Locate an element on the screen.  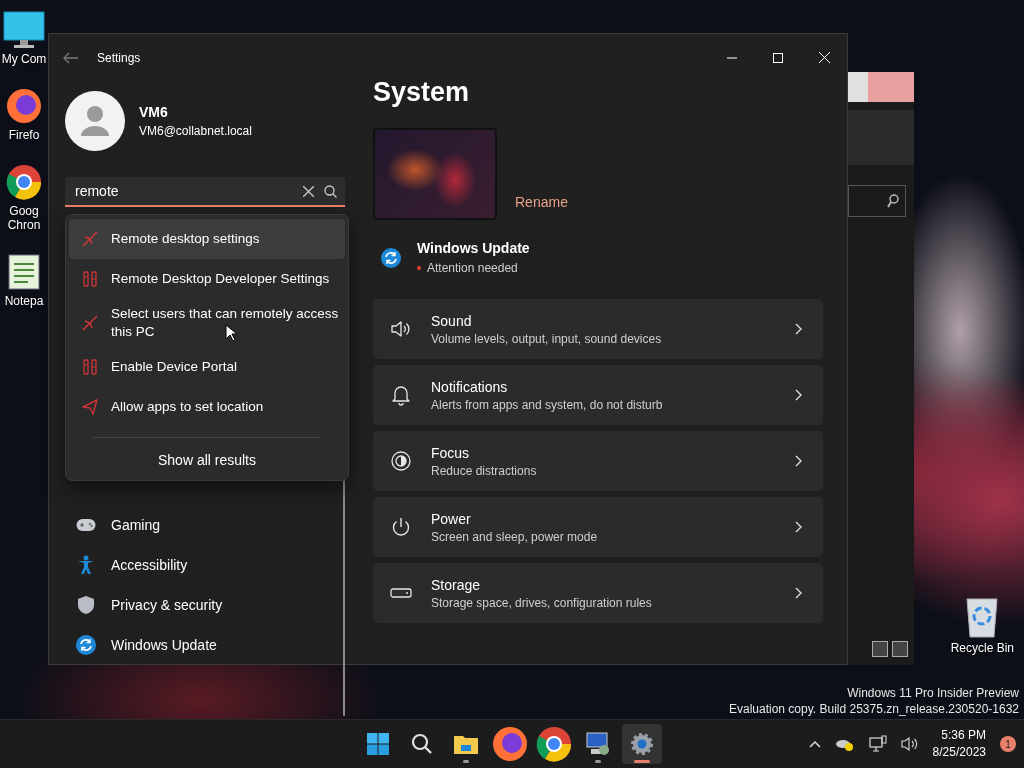
bell-icon is located at coordinates (401, 395).